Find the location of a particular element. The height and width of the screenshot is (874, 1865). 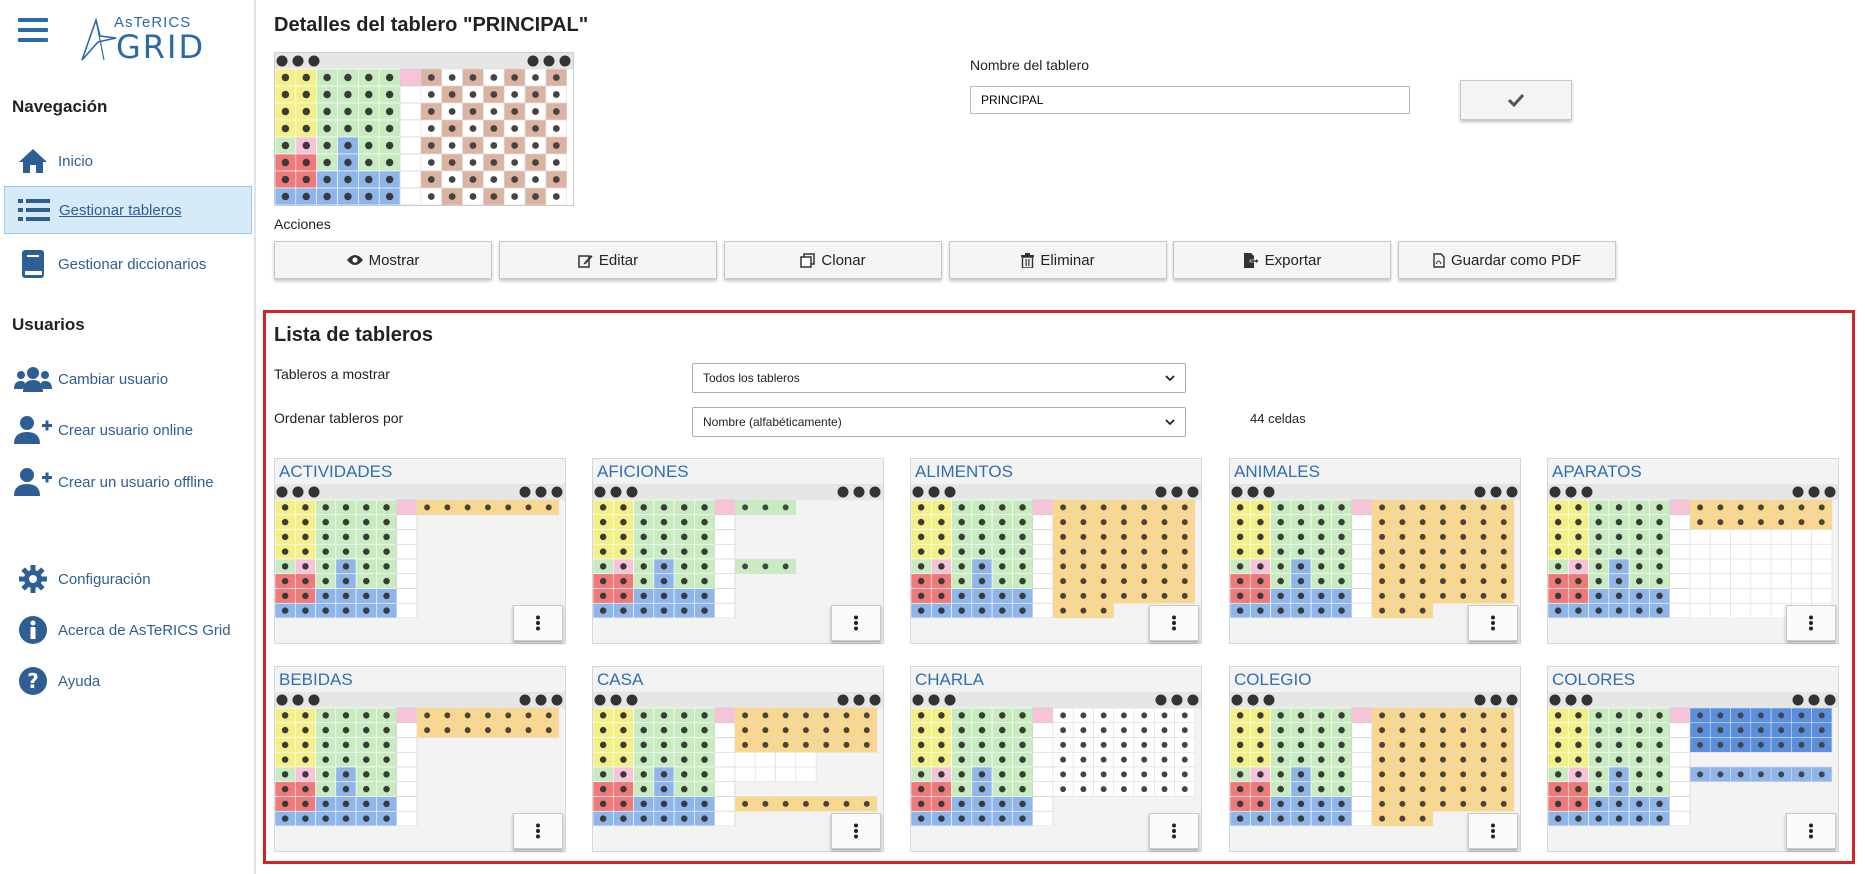

board-card-title: APARATOS is located at coordinates (1597, 471).